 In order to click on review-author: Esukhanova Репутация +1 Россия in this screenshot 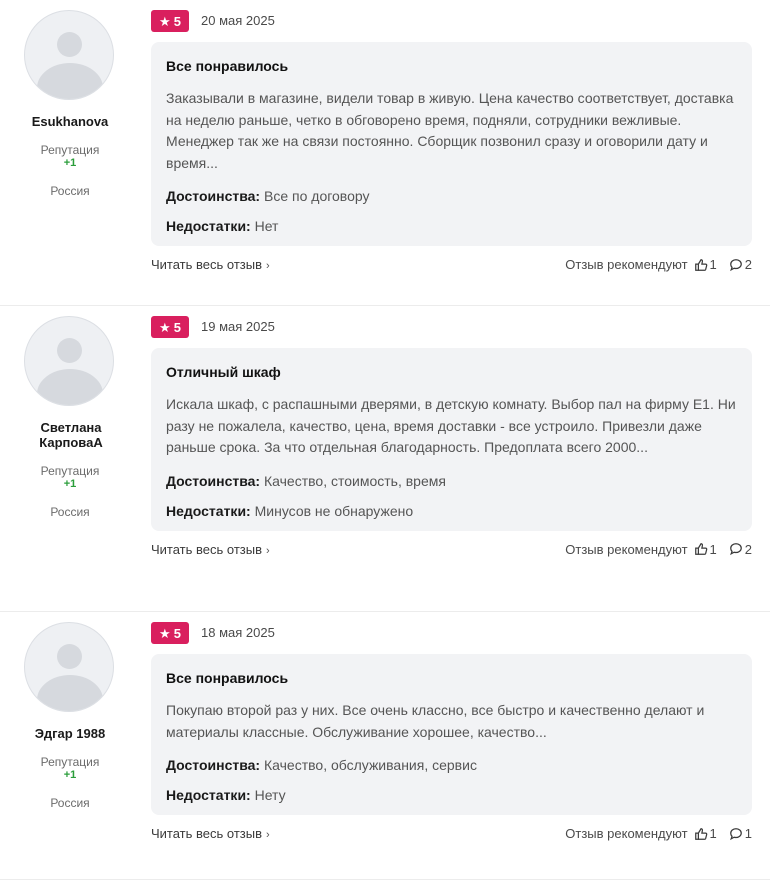, I will do `click(70, 99)`.